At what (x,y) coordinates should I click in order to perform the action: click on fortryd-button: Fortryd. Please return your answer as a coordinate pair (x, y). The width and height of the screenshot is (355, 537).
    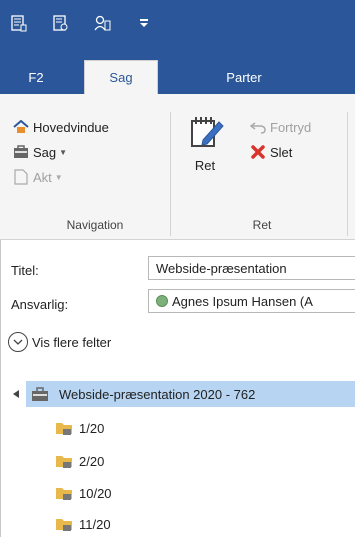
    Looking at the image, I should click on (280, 127).